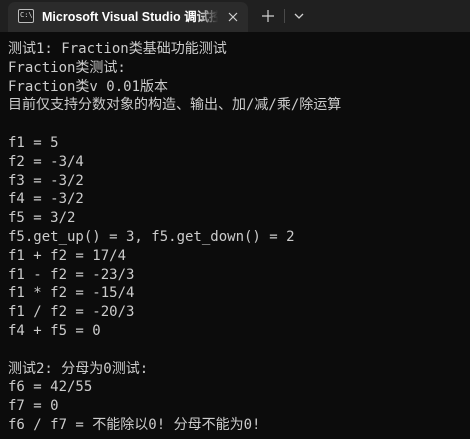 This screenshot has width=470, height=439. I want to click on close-icon, so click(233, 17).